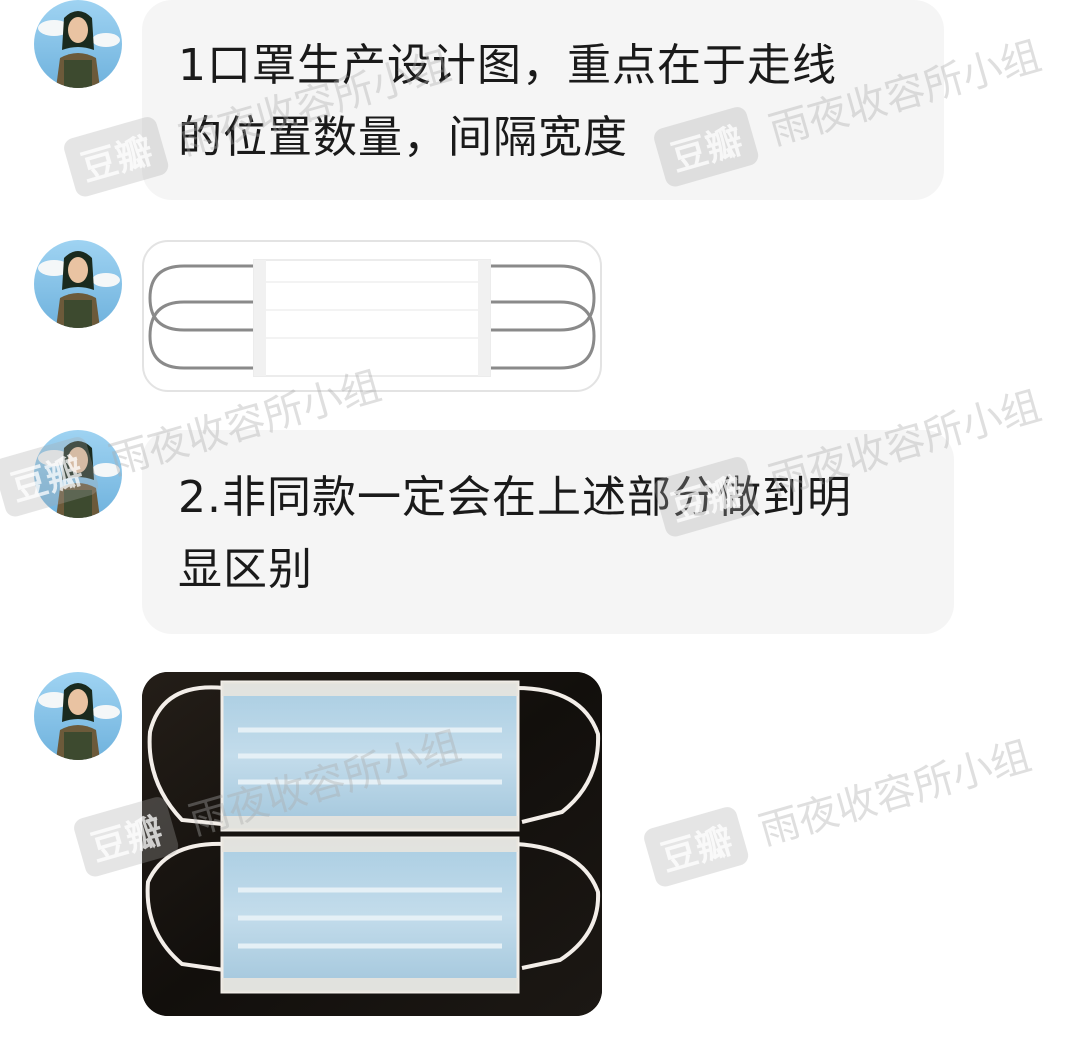  What do you see at coordinates (372, 316) in the screenshot?
I see `mask-design-diagram-image` at bounding box center [372, 316].